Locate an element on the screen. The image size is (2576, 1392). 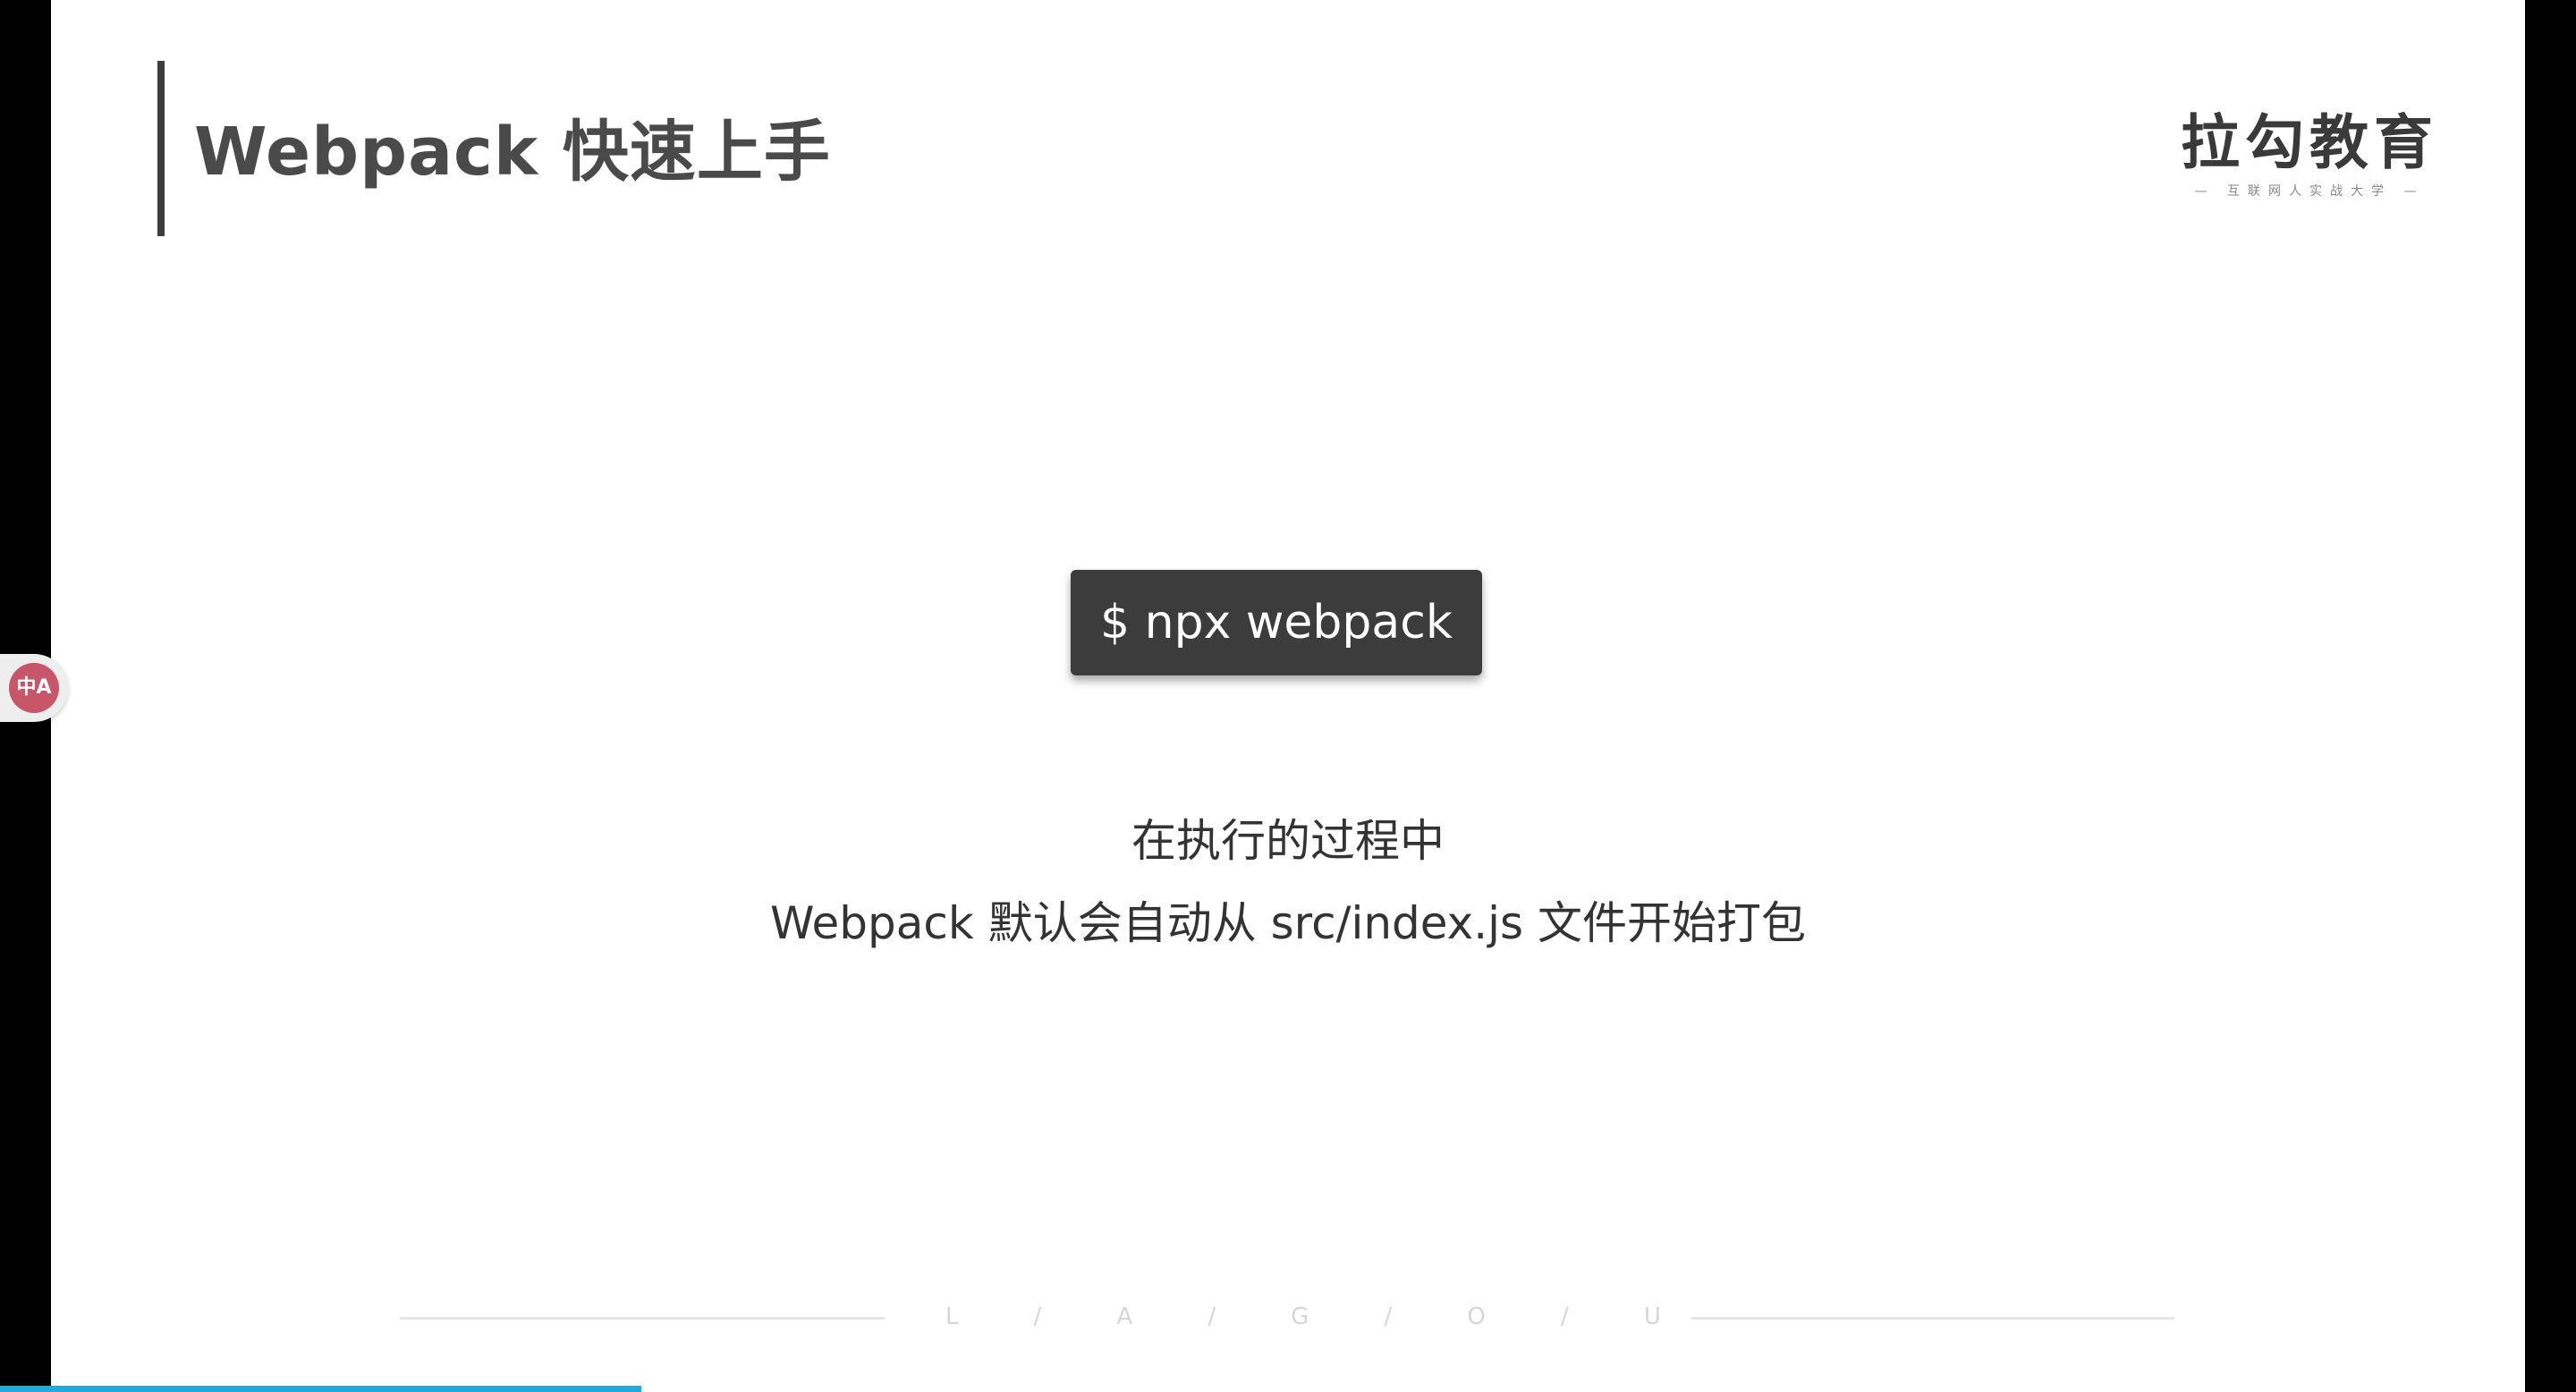
footer-divider-left is located at coordinates (642, 1318).